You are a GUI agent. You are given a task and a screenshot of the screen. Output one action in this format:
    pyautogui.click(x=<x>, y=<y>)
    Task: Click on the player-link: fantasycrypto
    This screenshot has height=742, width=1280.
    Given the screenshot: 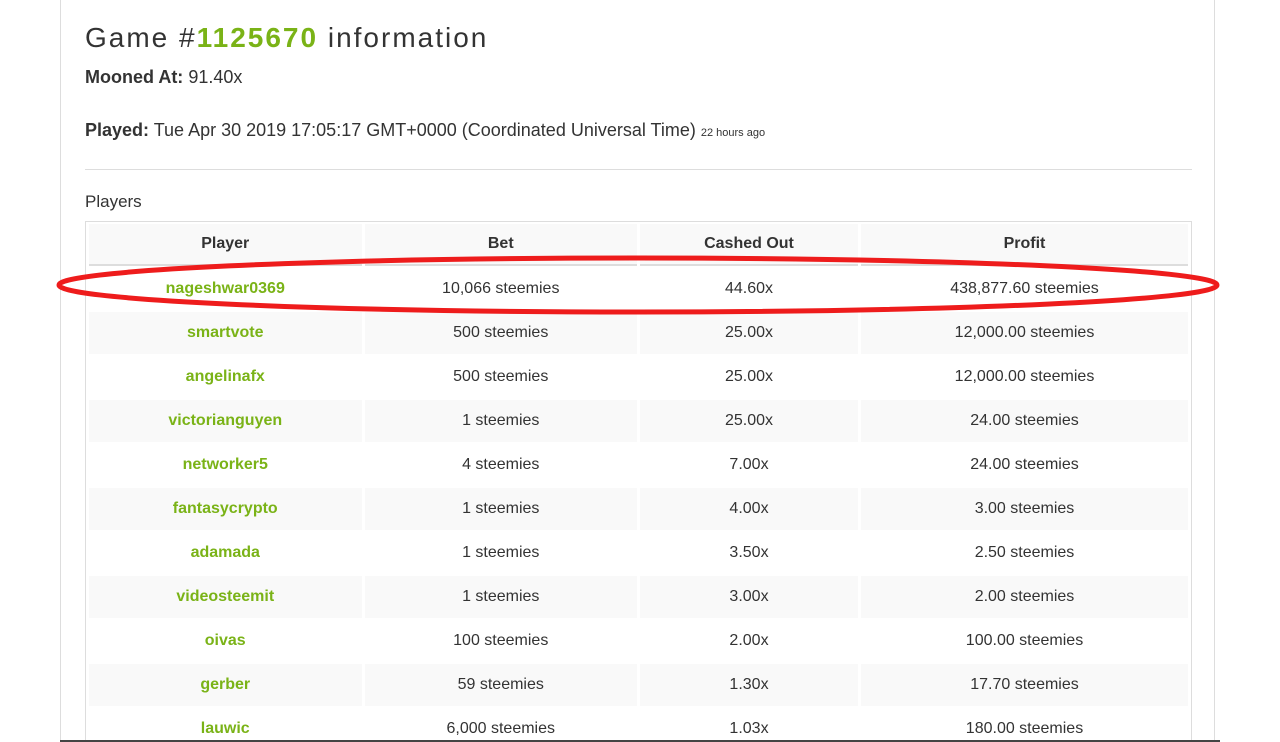 What is the action you would take?
    pyautogui.click(x=225, y=508)
    